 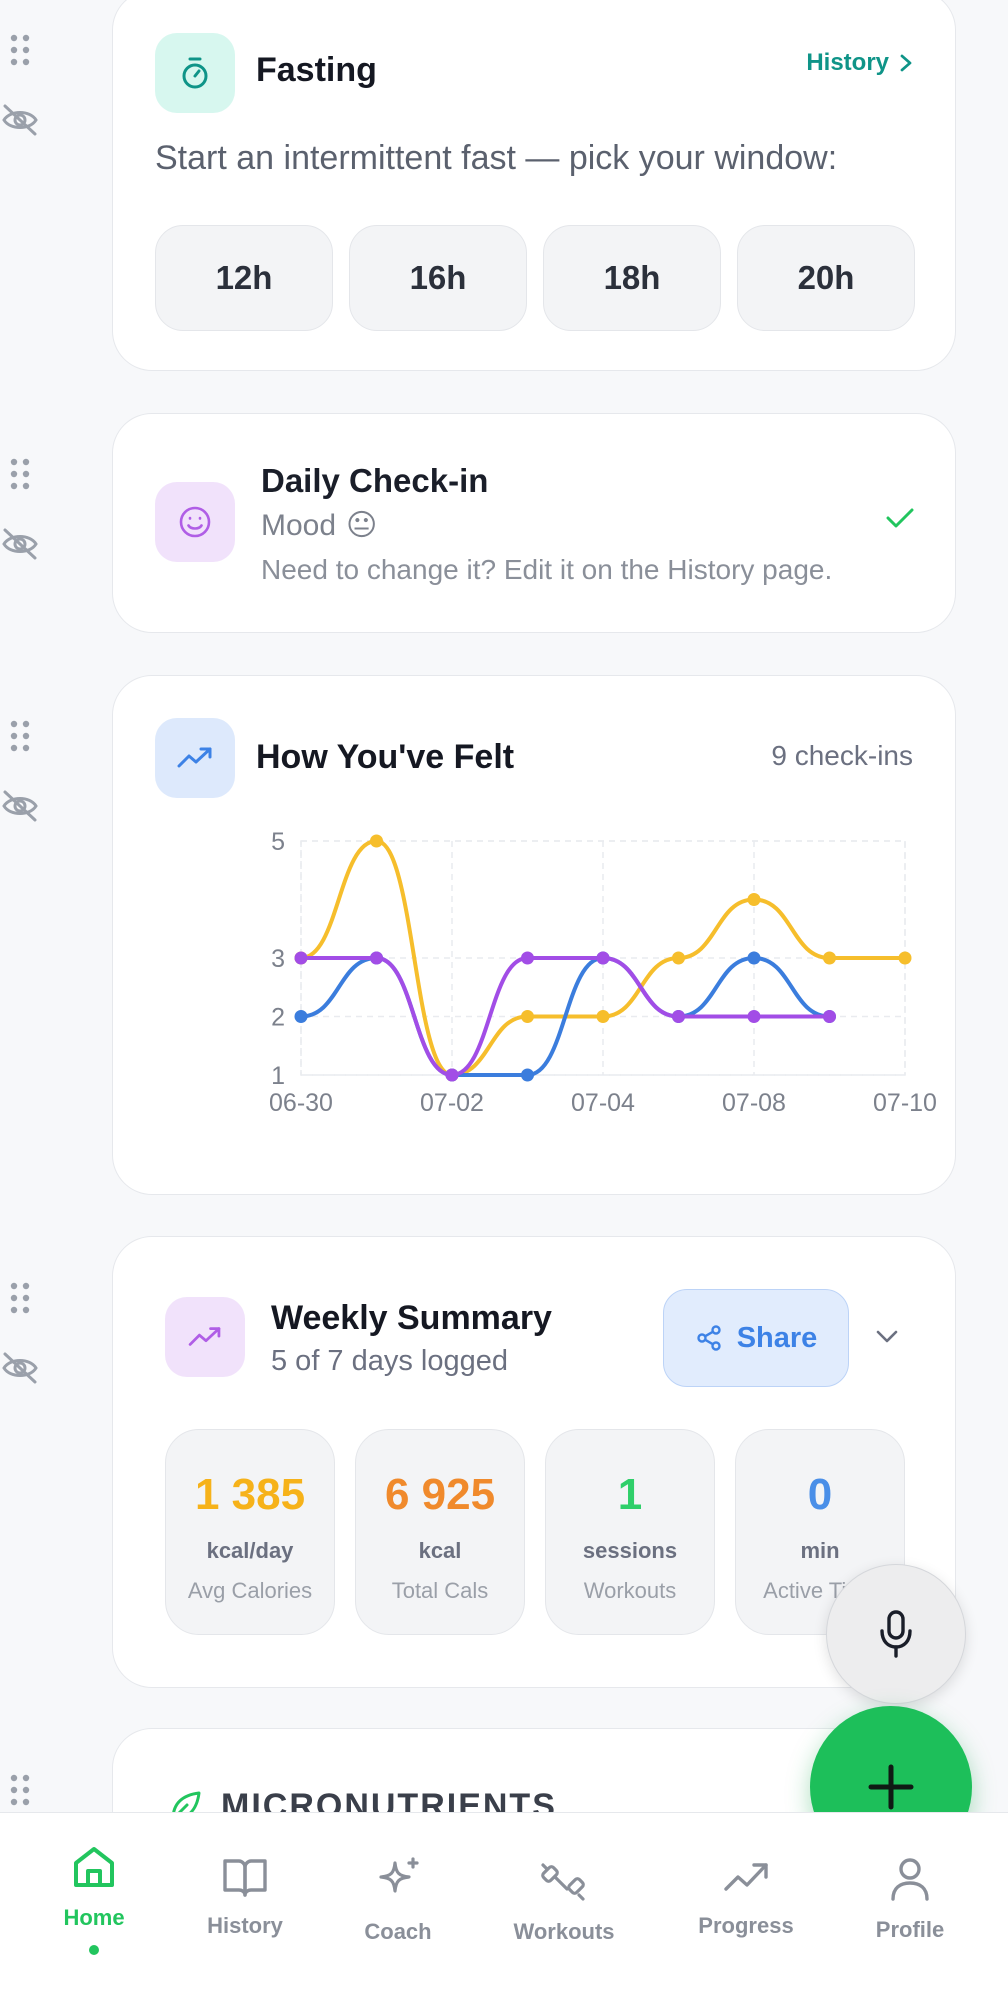 I want to click on mood-emoji: 😐, so click(x=362, y=525).